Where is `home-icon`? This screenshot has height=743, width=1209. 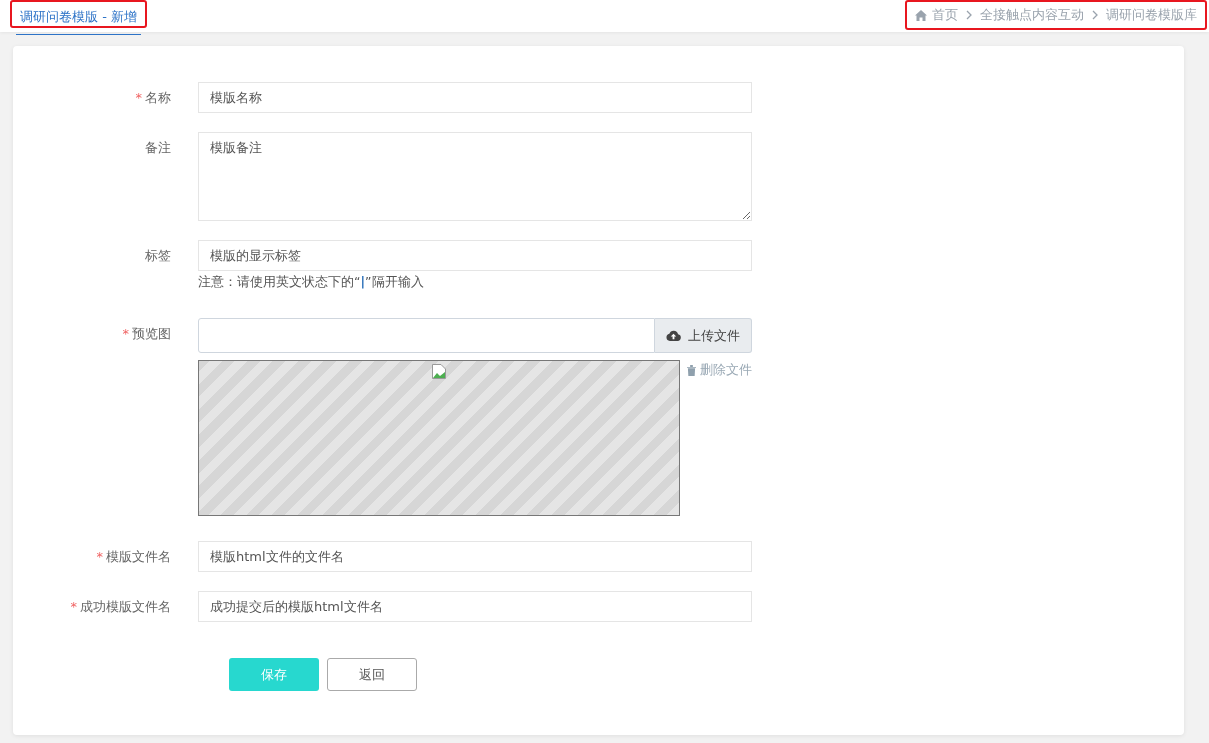 home-icon is located at coordinates (921, 15).